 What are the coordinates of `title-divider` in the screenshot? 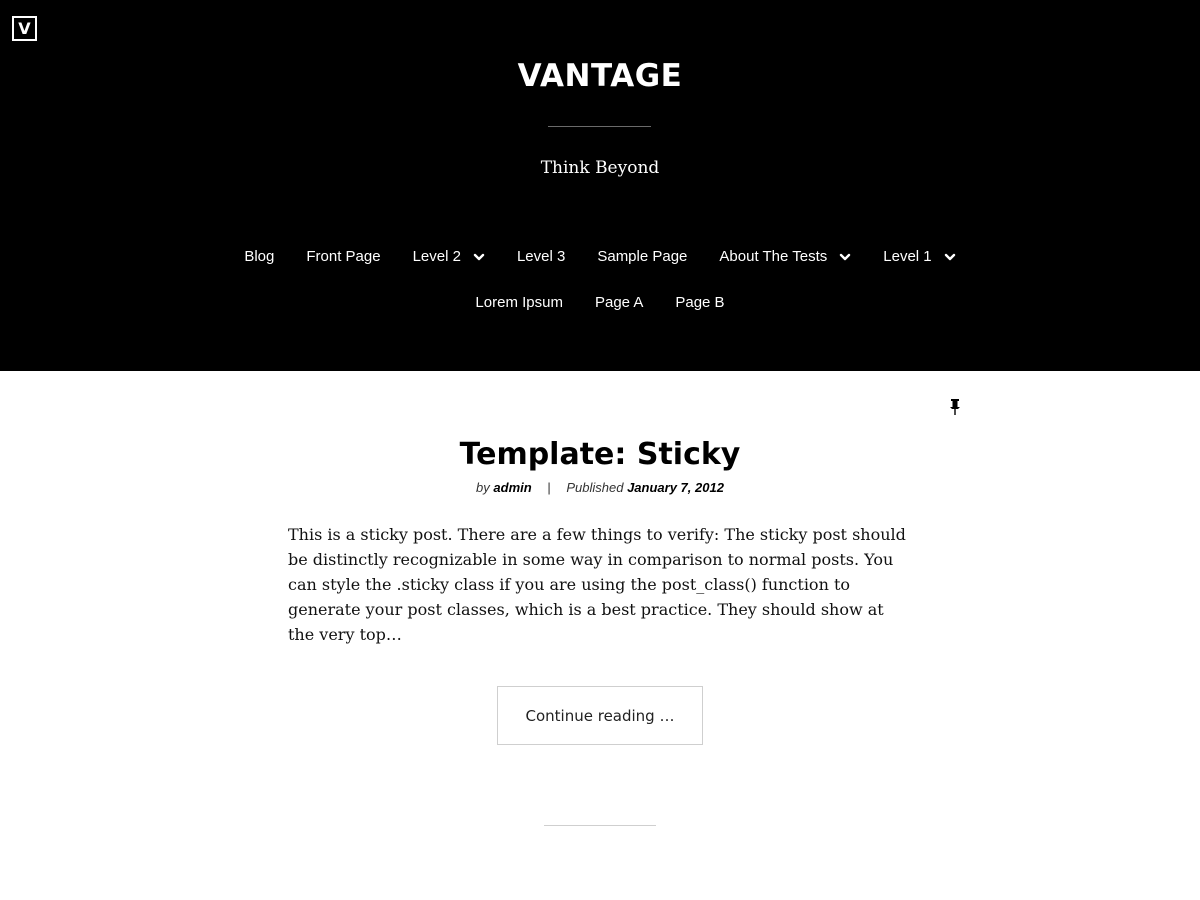 It's located at (599, 126).